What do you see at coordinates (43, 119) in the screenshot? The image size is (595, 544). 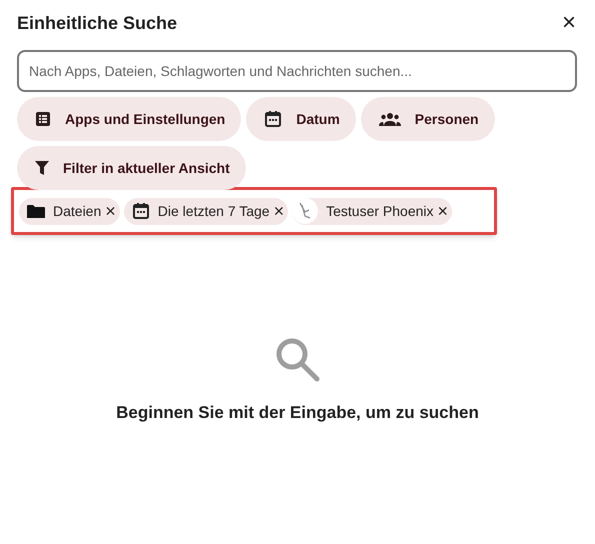 I see `list-icon` at bounding box center [43, 119].